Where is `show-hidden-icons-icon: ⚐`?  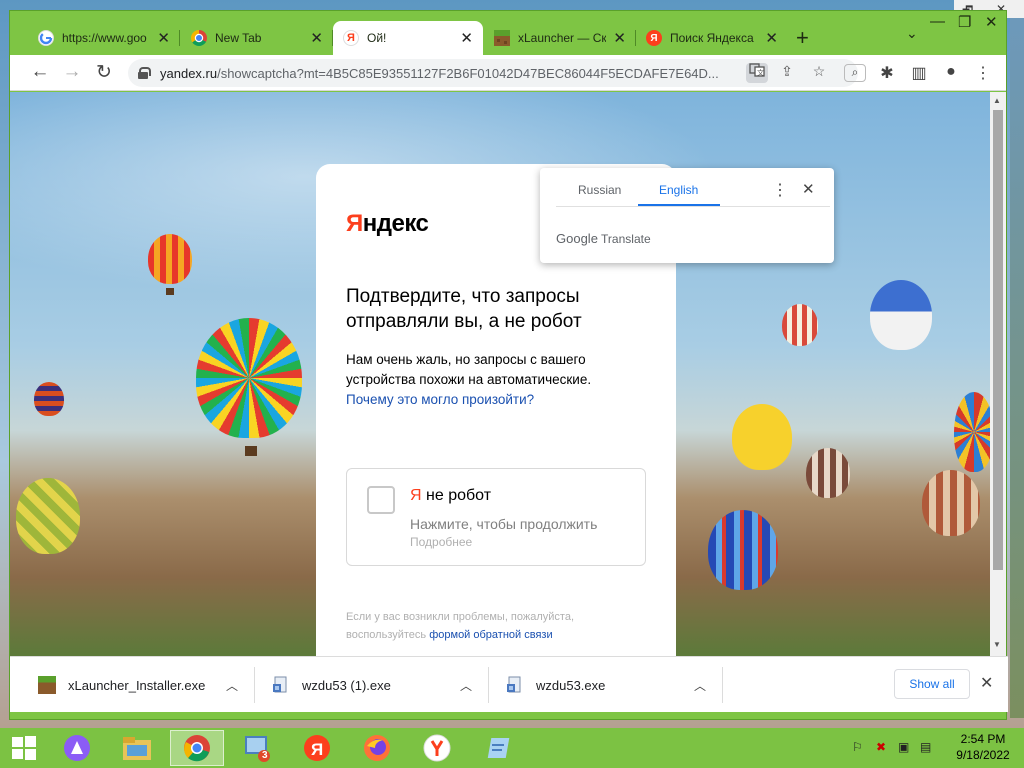
show-hidden-icons-icon: ⚐ is located at coordinates (857, 747).